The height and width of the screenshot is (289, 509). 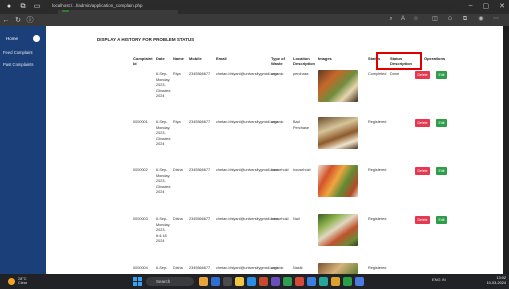 What do you see at coordinates (11, 281) in the screenshot?
I see `sun-icon` at bounding box center [11, 281].